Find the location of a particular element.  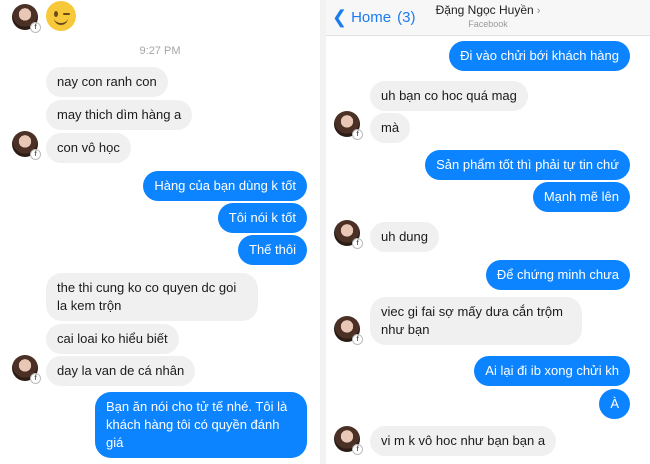

message-bubble-incoming: day la van de cá nhân is located at coordinates (121, 371).